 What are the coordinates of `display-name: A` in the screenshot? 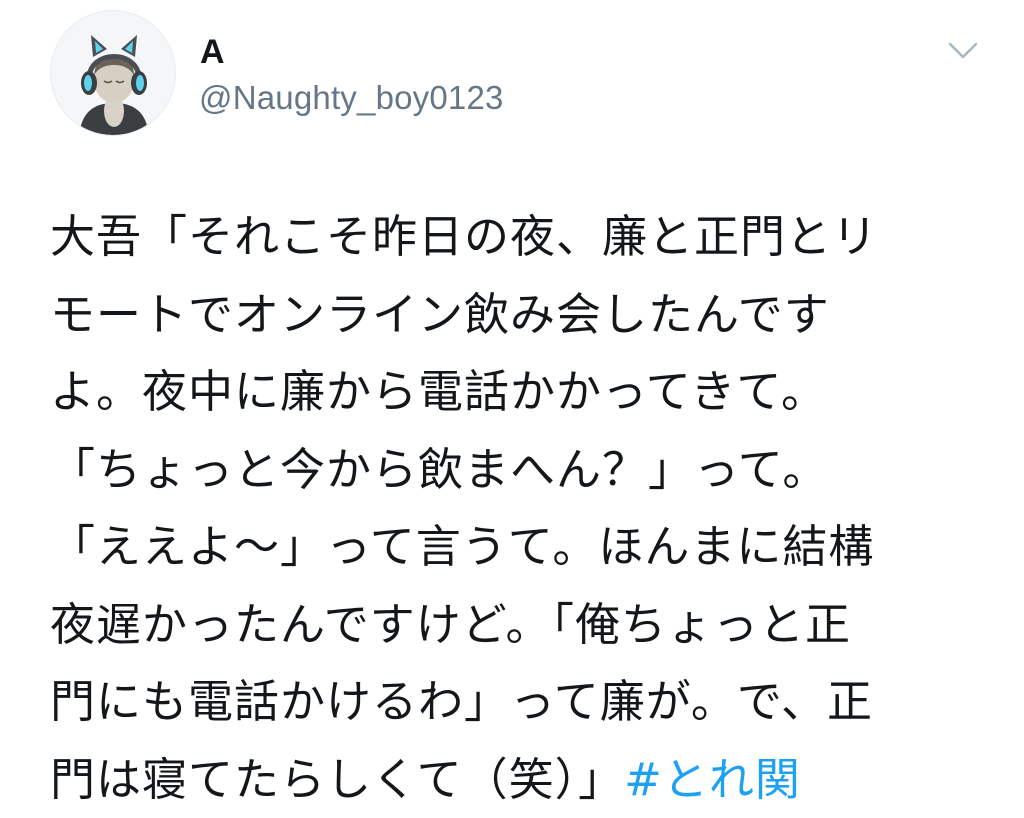 It's located at (212, 52).